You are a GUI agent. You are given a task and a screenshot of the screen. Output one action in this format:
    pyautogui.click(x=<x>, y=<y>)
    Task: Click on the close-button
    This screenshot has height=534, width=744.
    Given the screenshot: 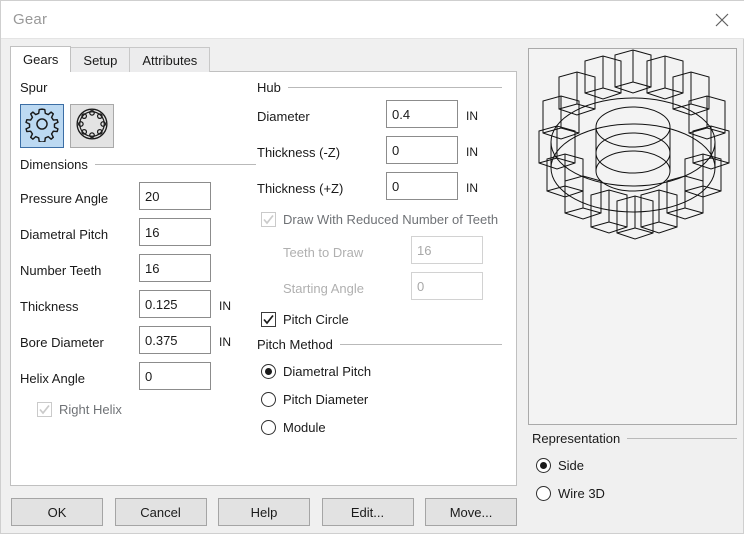 What is the action you would take?
    pyautogui.click(x=721, y=20)
    